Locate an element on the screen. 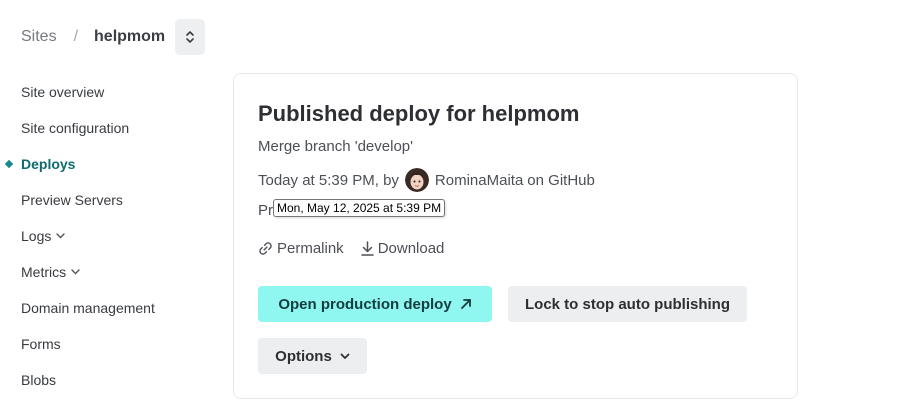 Image resolution: width=922 pixels, height=415 pixels. sidebar-item-domain-management: Domain management is located at coordinates (110, 308).